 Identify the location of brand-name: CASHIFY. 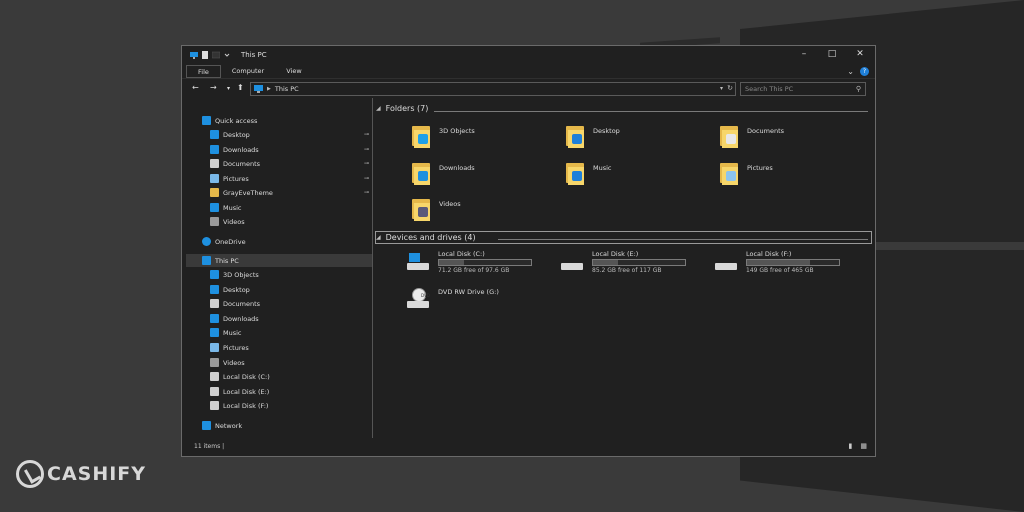
(97, 474).